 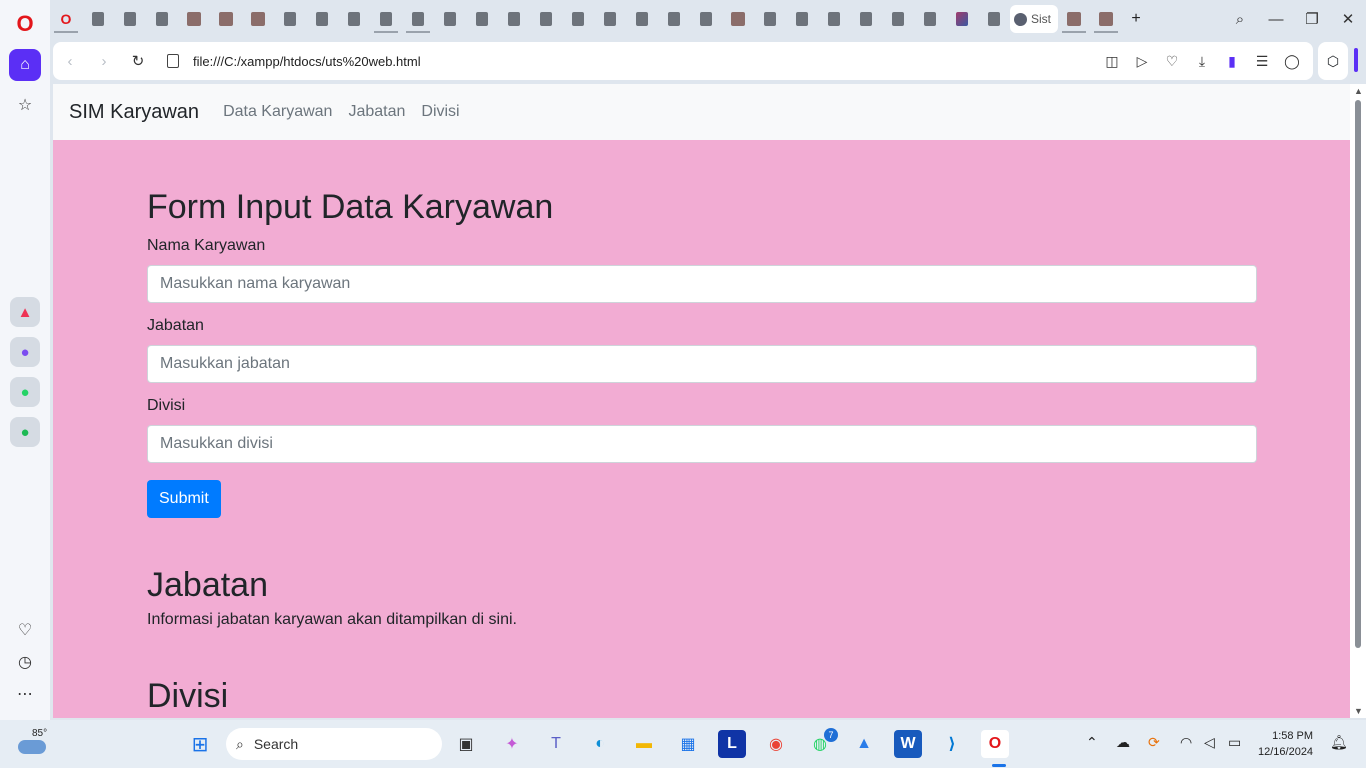 What do you see at coordinates (1262, 61) in the screenshot?
I see `easy-setup-icon: ☰` at bounding box center [1262, 61].